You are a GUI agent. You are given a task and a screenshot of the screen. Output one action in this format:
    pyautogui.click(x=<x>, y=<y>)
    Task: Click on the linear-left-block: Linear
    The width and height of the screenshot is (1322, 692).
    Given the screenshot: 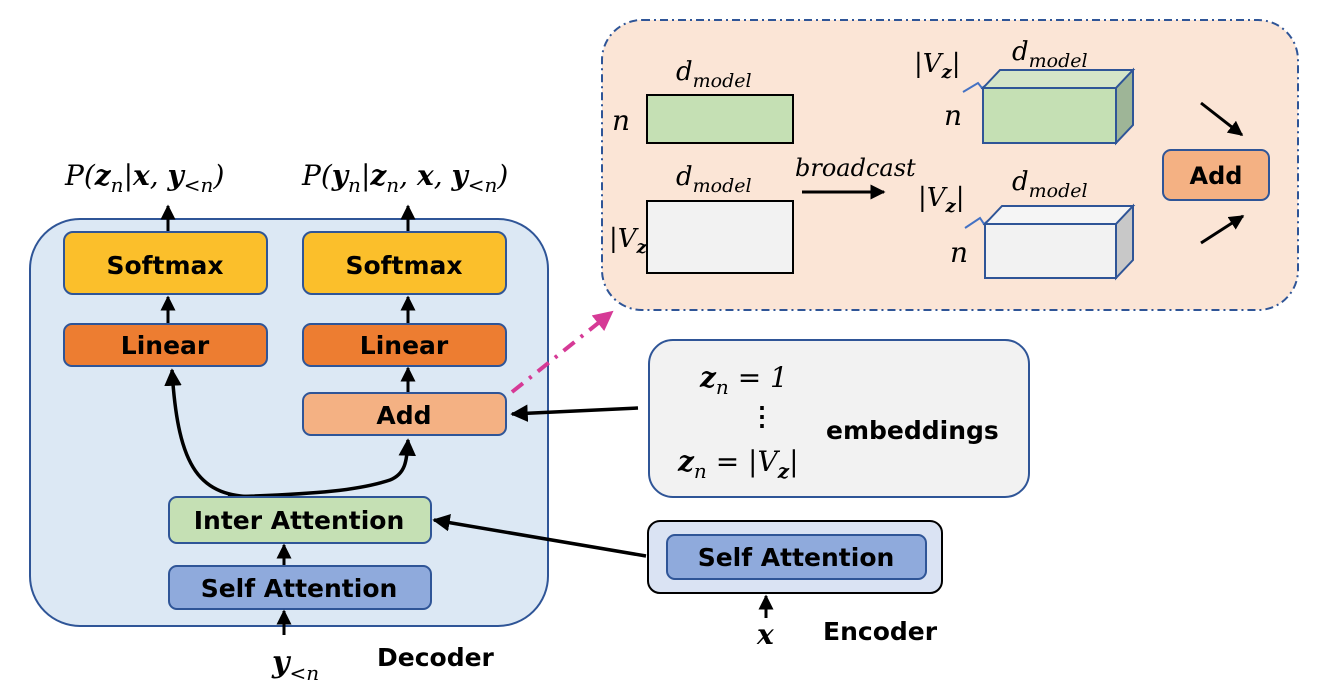 What is the action you would take?
    pyautogui.click(x=165, y=345)
    